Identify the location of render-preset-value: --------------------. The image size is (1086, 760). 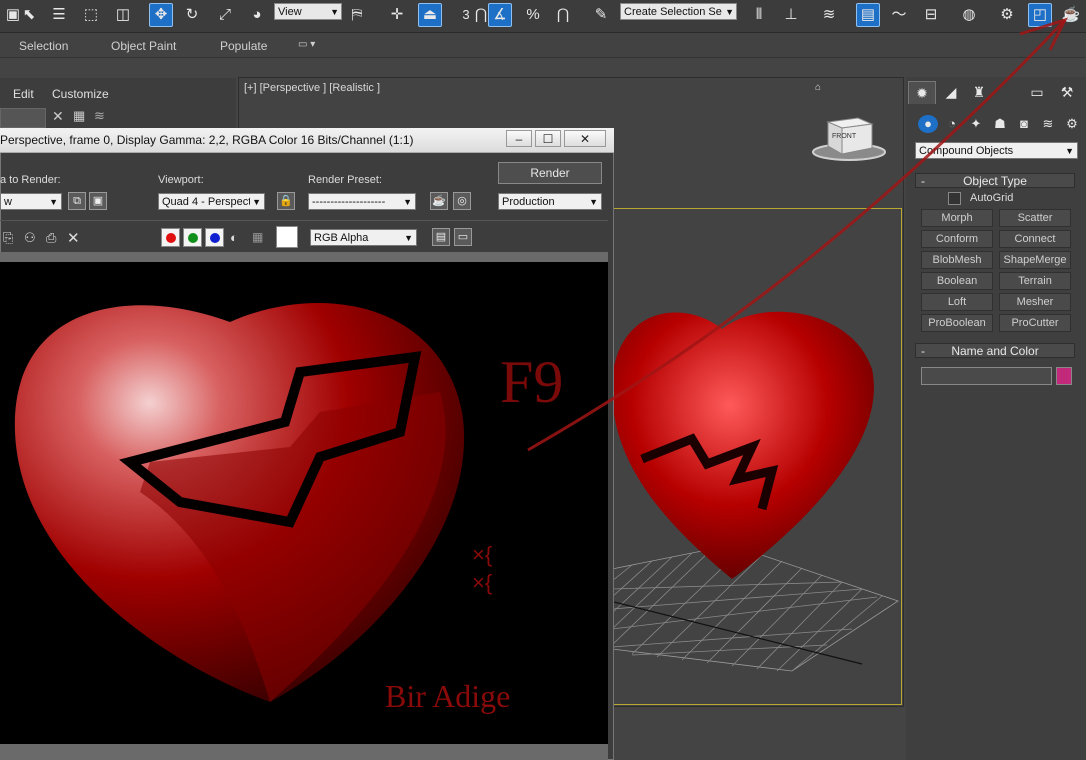
(349, 202).